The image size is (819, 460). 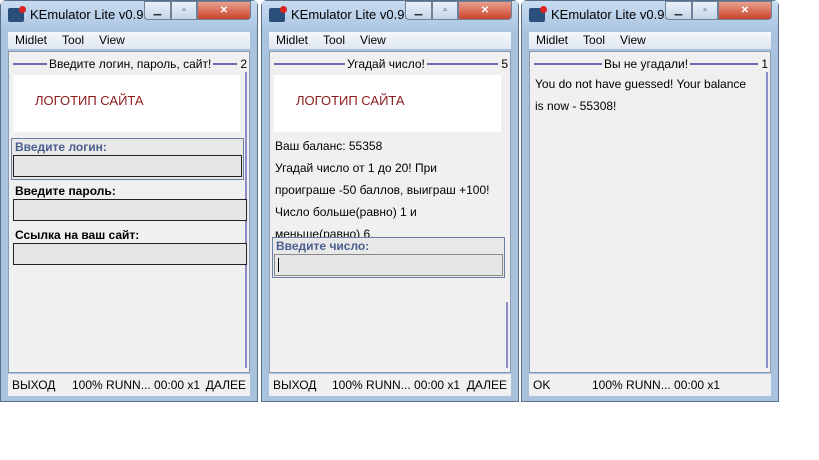 I want to click on item-count: 1, so click(x=765, y=64).